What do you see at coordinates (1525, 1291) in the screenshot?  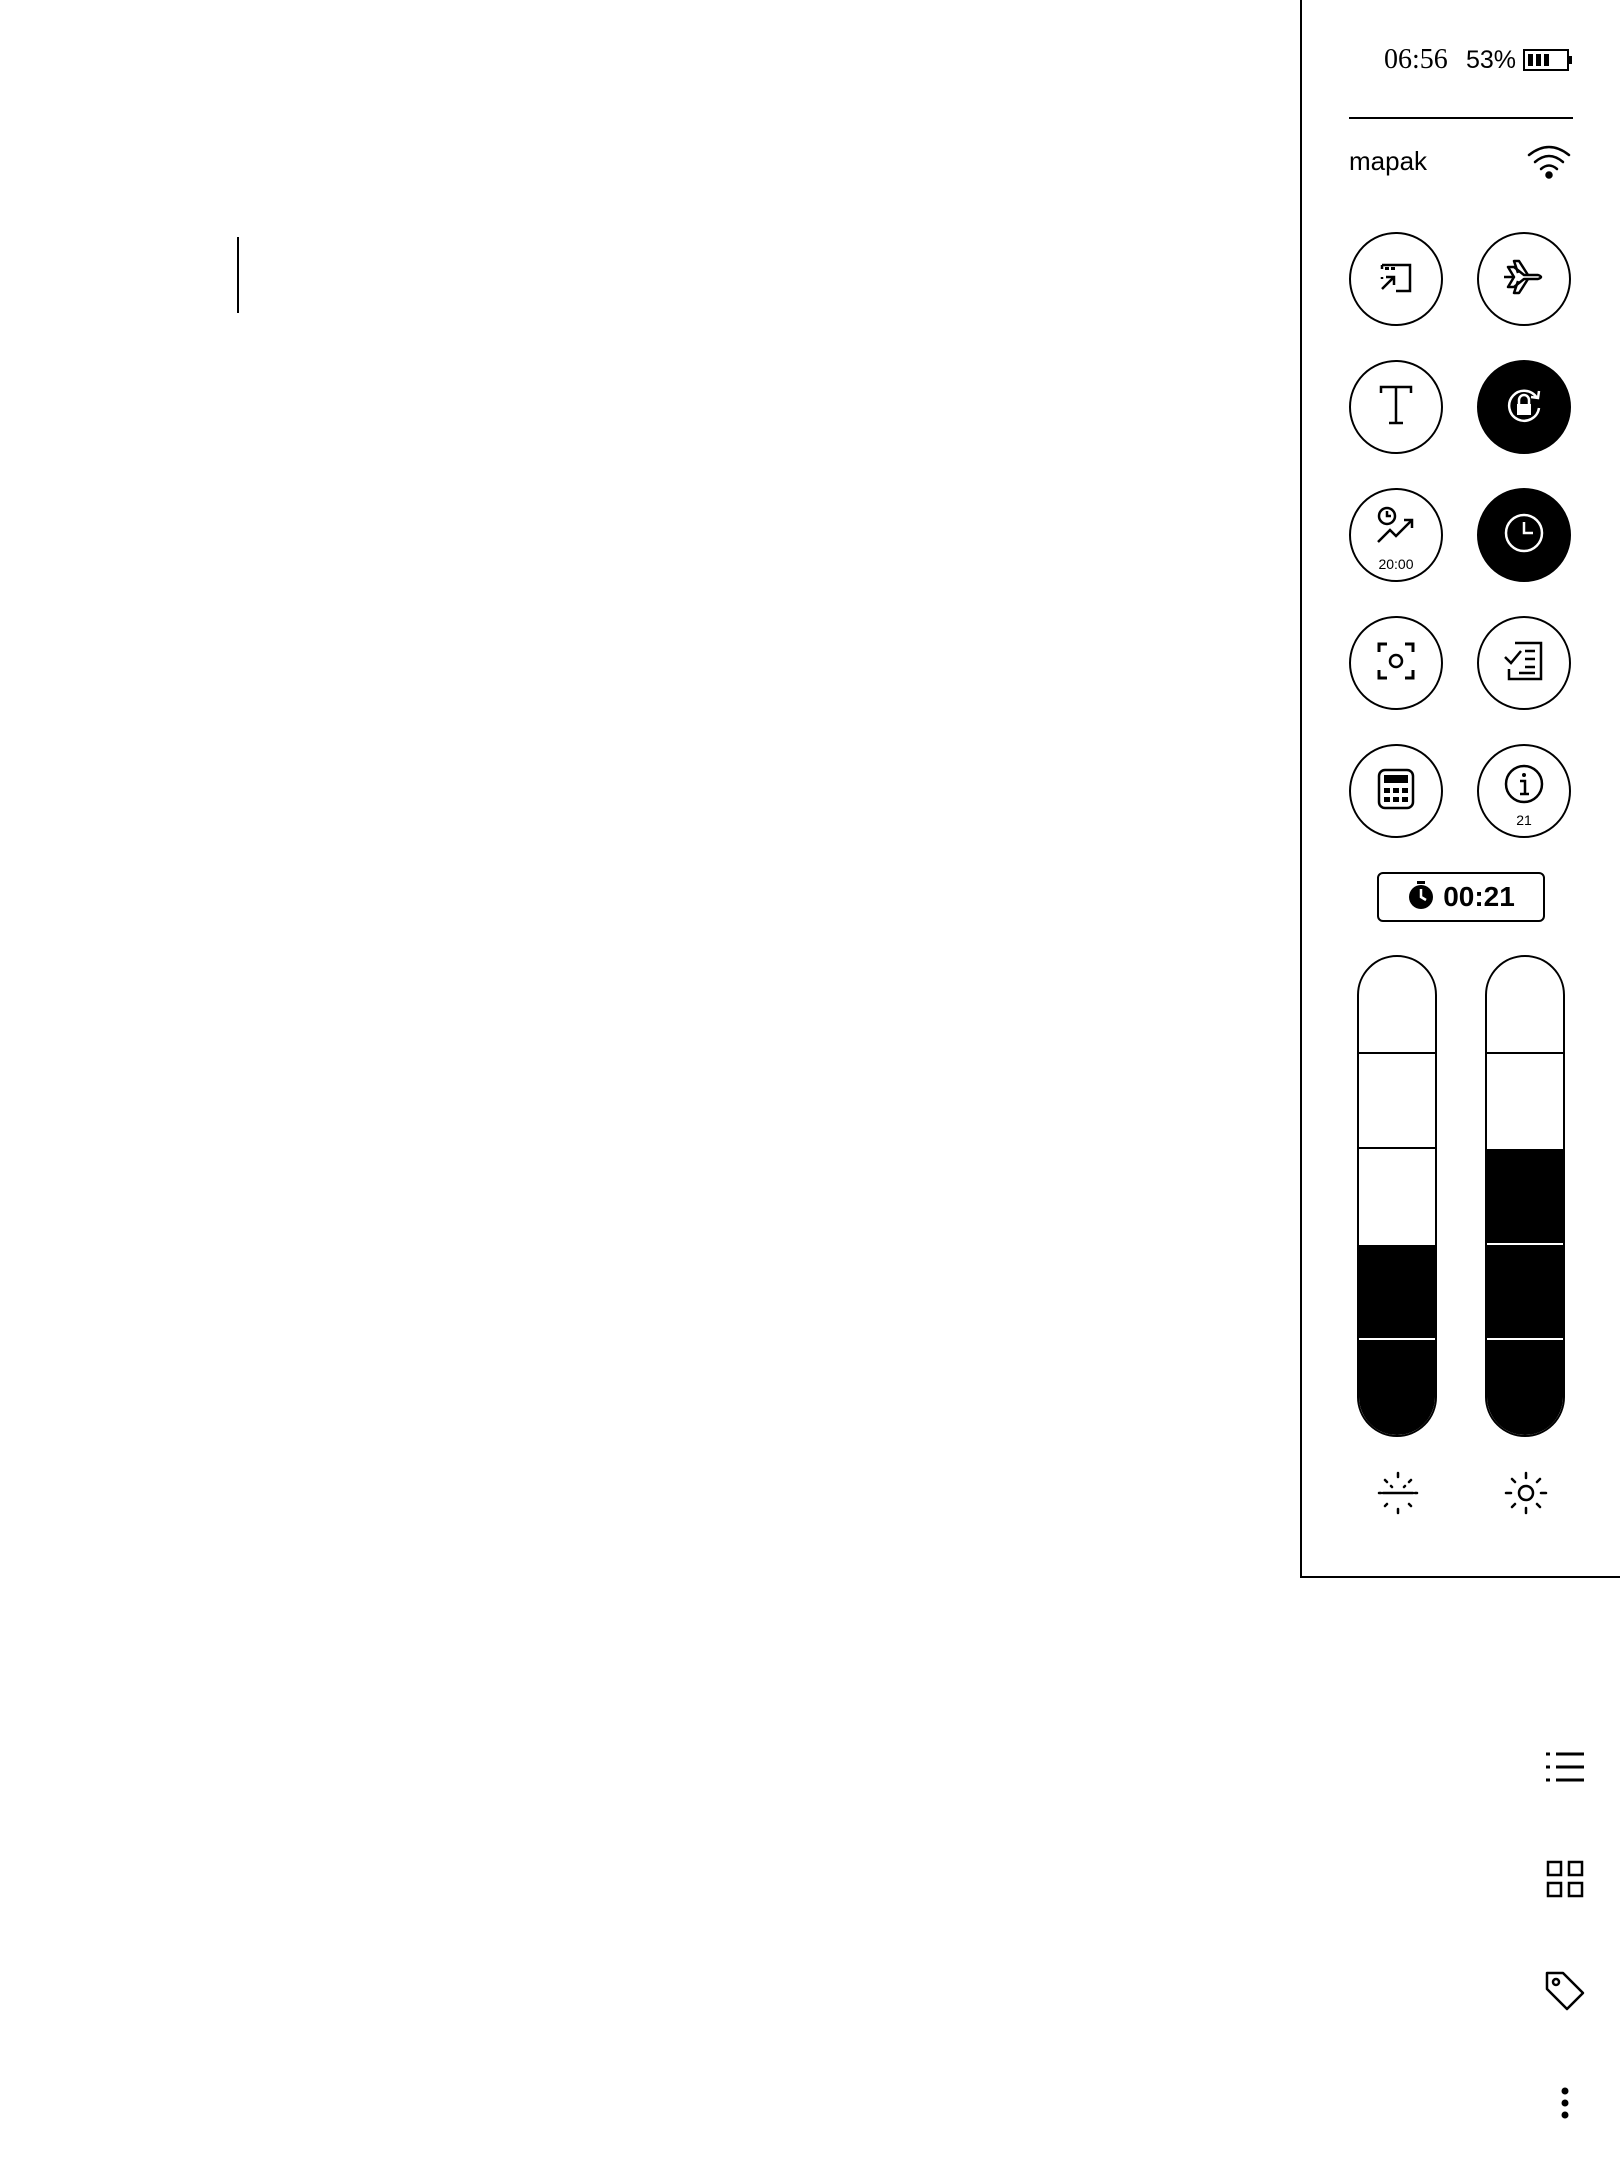 I see `slider-fill` at bounding box center [1525, 1291].